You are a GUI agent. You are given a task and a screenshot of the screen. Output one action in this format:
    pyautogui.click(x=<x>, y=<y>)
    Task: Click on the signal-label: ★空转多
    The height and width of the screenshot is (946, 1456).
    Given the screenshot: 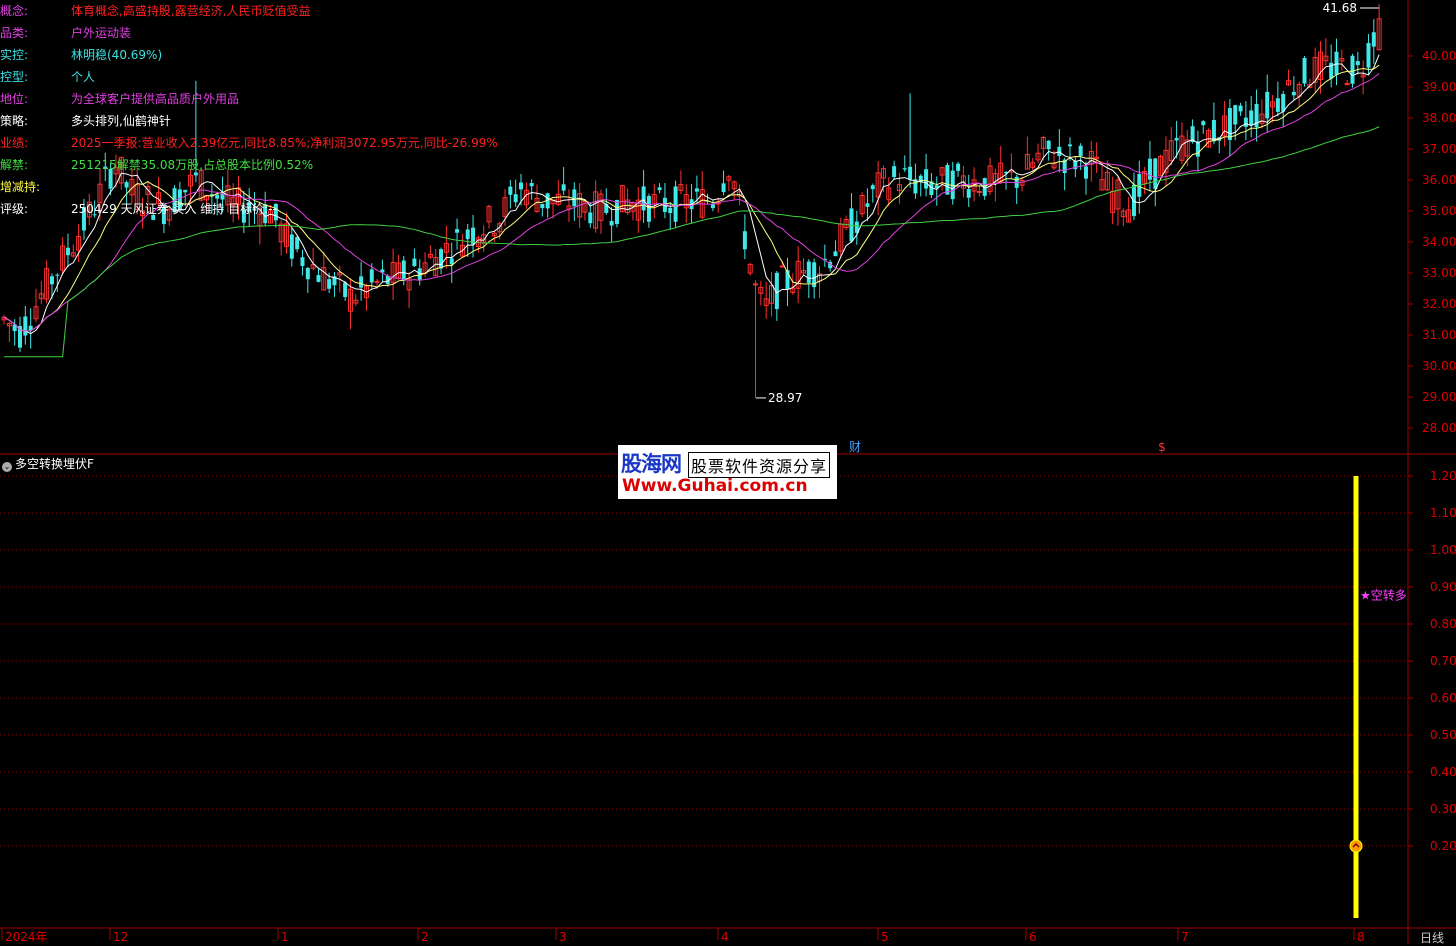 What is the action you would take?
    pyautogui.click(x=1383, y=594)
    